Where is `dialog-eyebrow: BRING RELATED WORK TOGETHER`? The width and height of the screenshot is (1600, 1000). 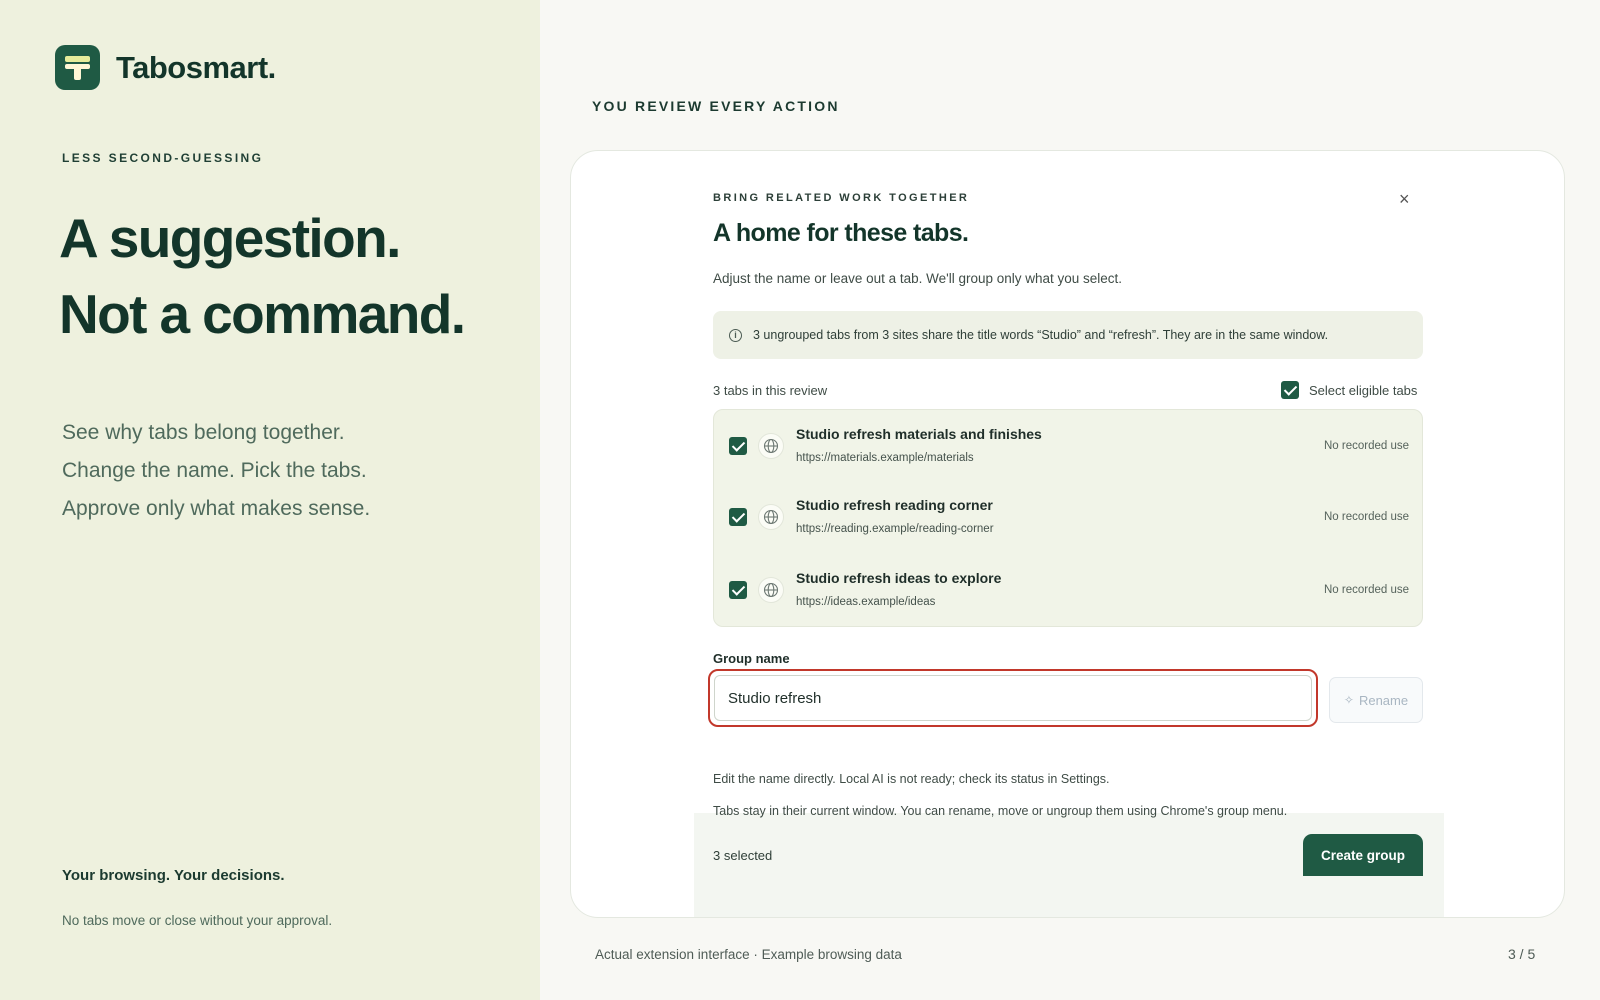 dialog-eyebrow: BRING RELATED WORK TOGETHER is located at coordinates (841, 198).